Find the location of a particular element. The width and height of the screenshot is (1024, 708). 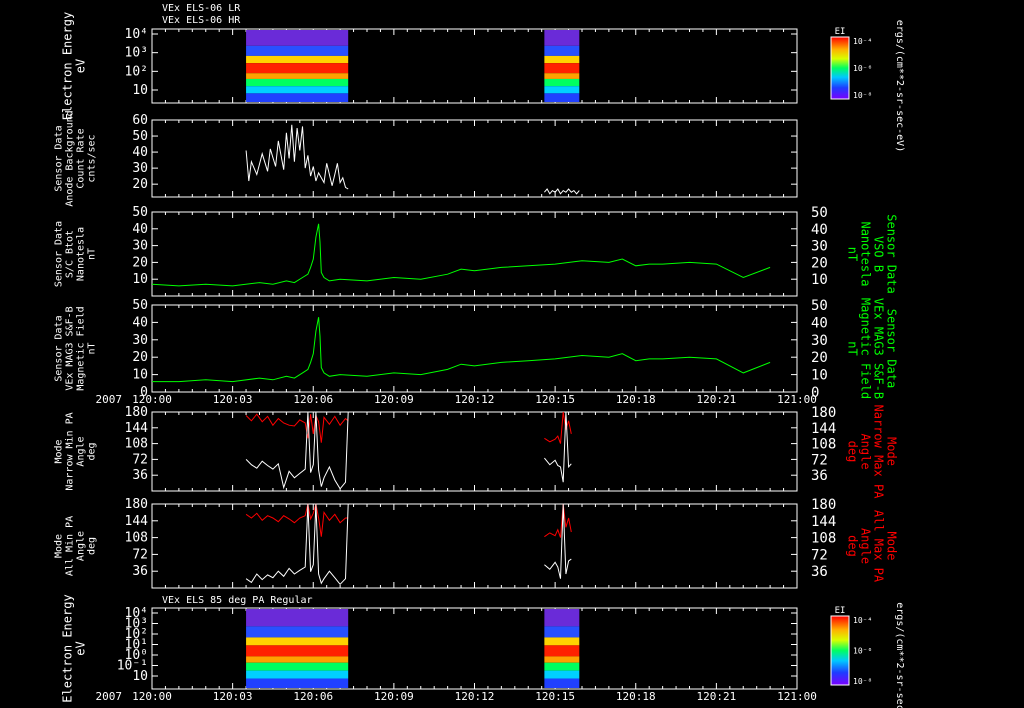

right-y-axis-label: Narrow Max PA is located at coordinates (879, 452).